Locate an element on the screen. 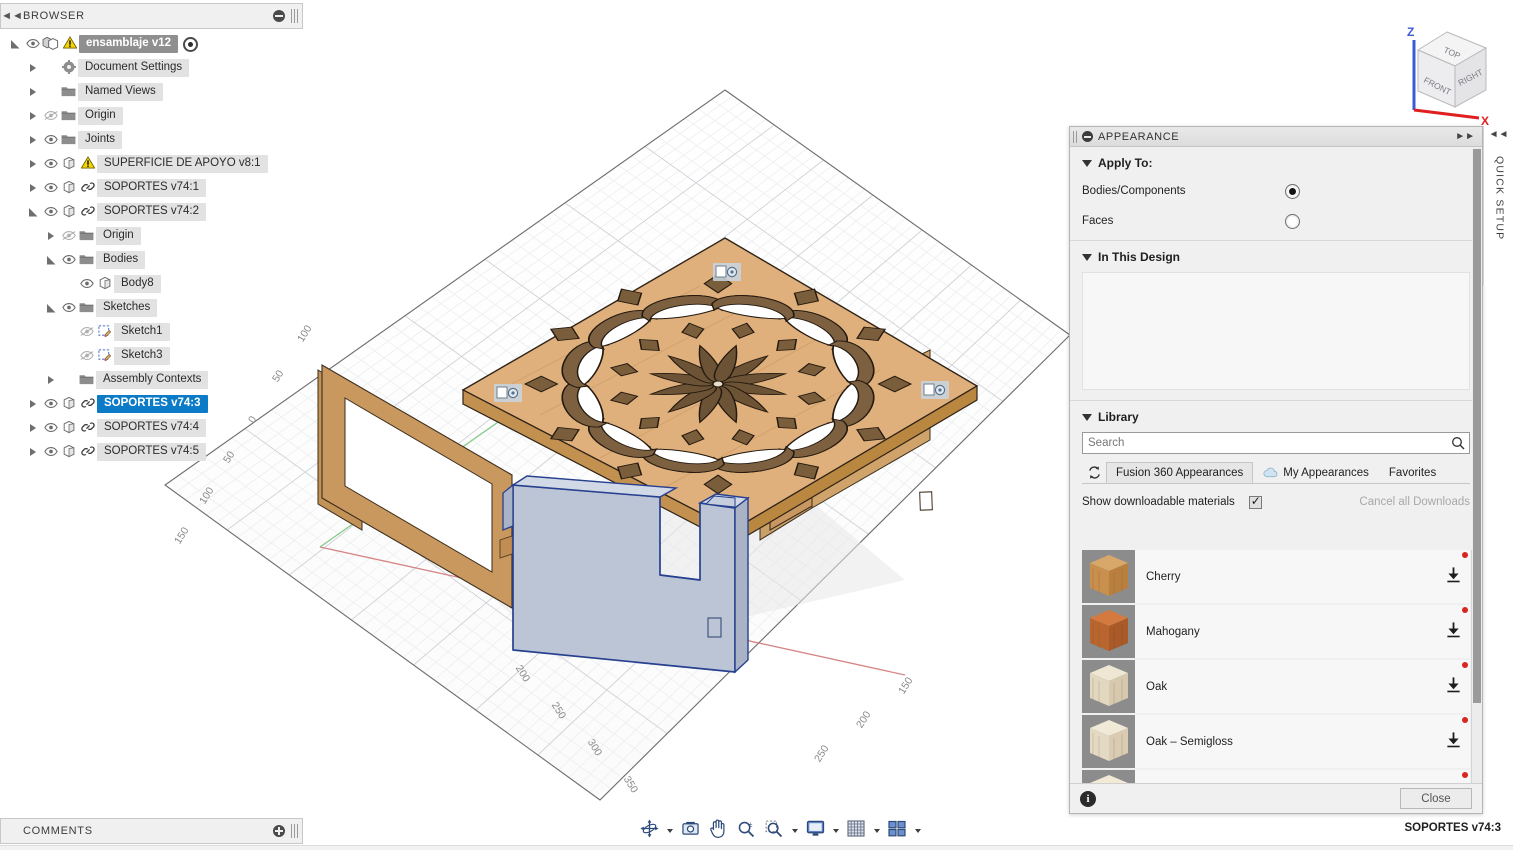 The height and width of the screenshot is (850, 1513). activate-component-radio is located at coordinates (191, 44).